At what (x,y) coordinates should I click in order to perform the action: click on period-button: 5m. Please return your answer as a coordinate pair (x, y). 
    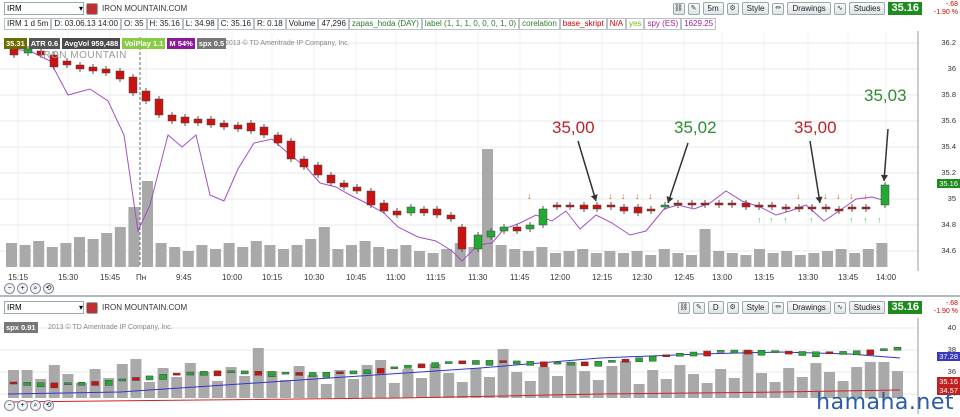
    Looking at the image, I should click on (713, 8).